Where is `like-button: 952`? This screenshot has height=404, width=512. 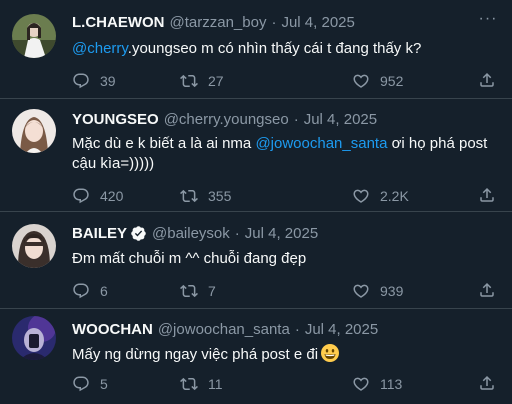
like-button: 952 is located at coordinates (377, 81).